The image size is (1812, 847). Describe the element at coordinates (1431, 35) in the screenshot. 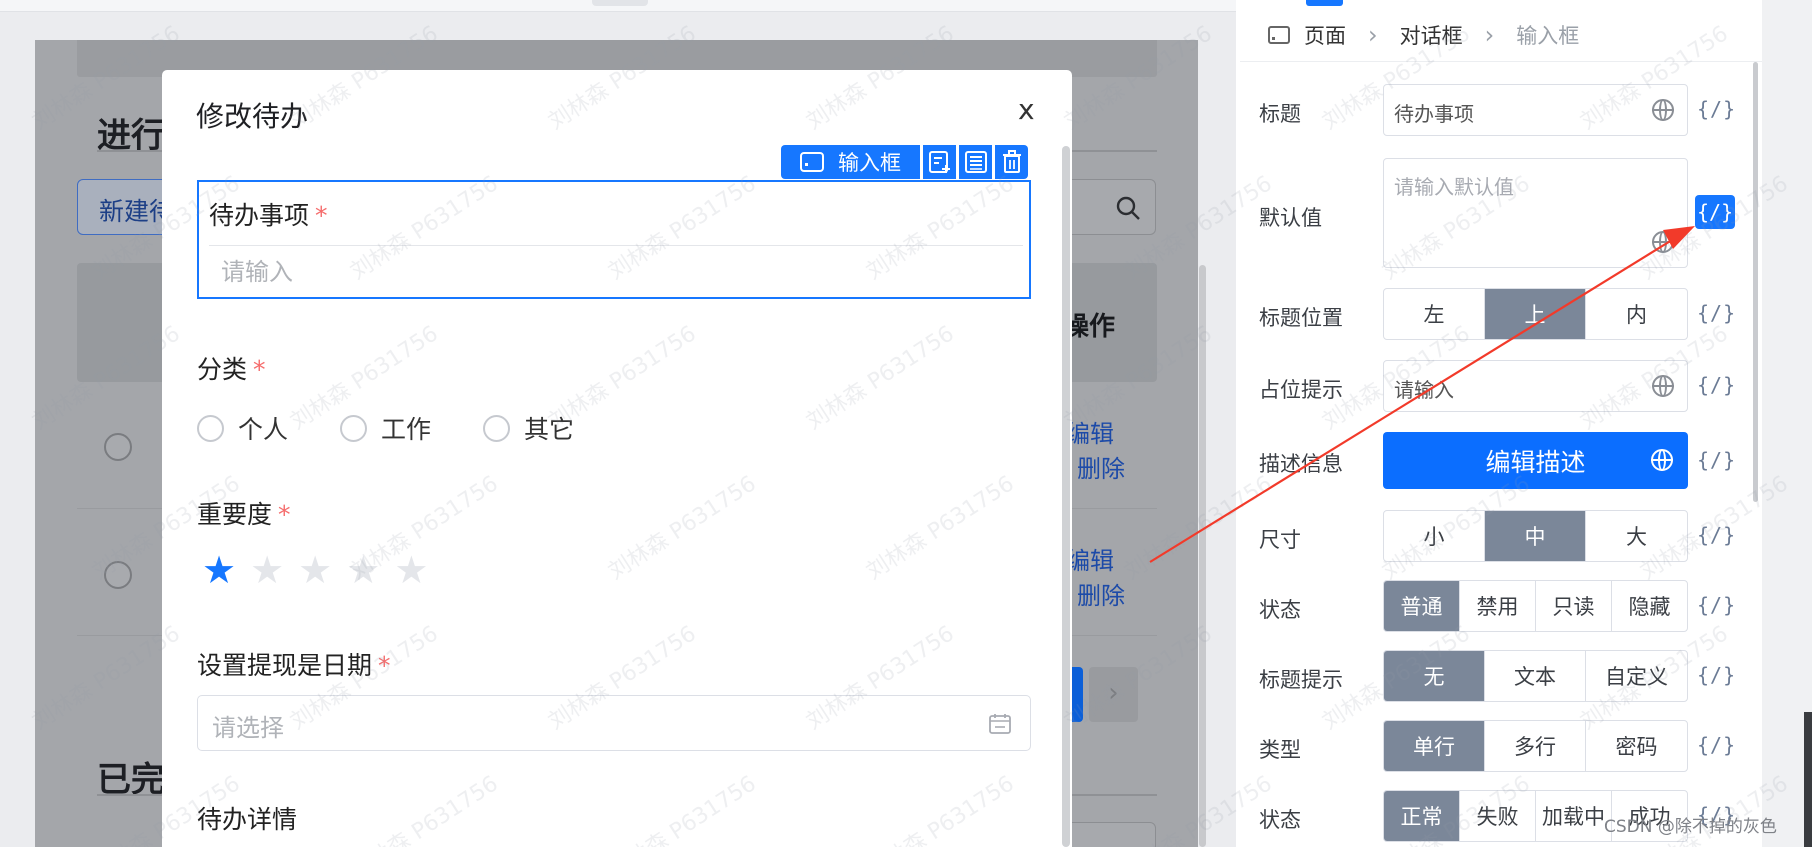

I see `breadcrumb-dialog: 对话框` at that location.